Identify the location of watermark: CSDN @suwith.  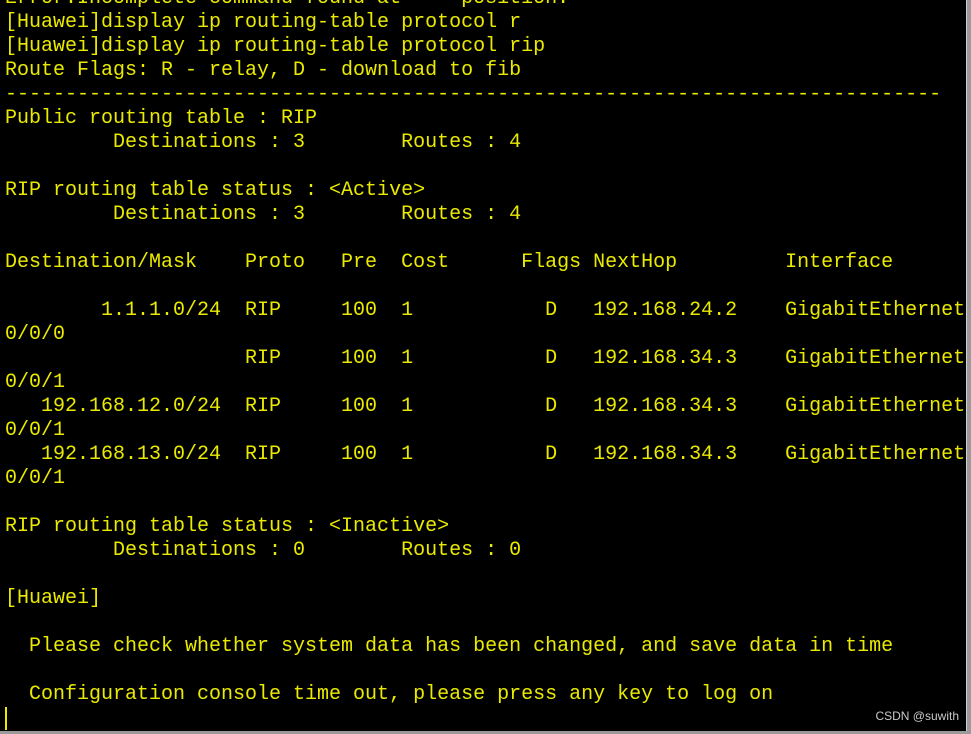
(917, 716).